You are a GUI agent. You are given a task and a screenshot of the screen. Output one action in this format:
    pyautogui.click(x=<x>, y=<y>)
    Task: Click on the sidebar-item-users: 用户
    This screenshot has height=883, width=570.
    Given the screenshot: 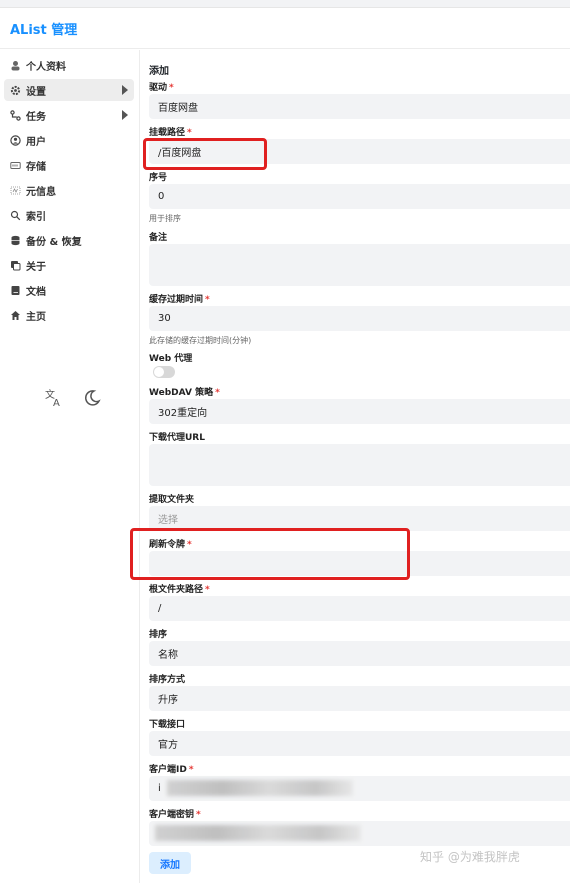 What is the action you would take?
    pyautogui.click(x=69, y=140)
    